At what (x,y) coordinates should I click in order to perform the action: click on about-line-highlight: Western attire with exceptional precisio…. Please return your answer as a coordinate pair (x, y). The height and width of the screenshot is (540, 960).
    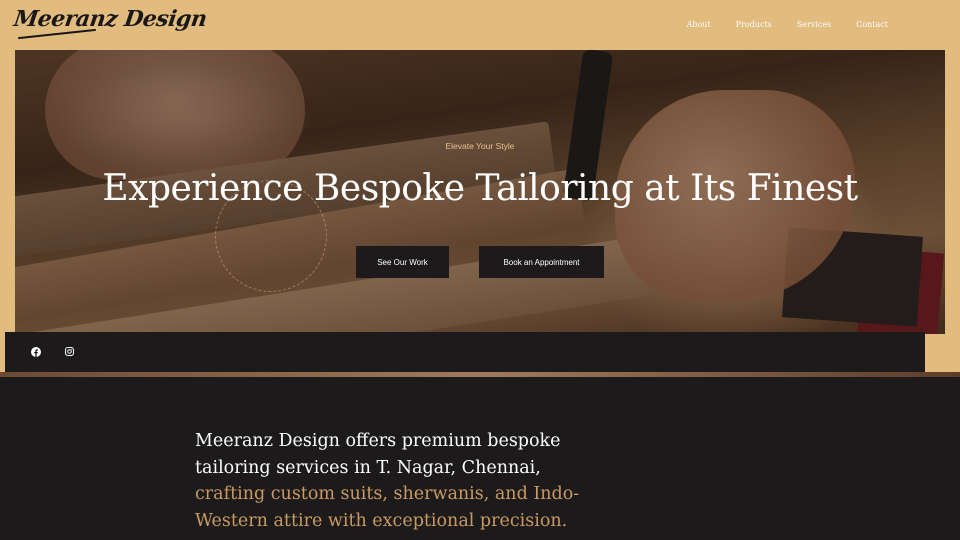
    Looking at the image, I should click on (381, 520).